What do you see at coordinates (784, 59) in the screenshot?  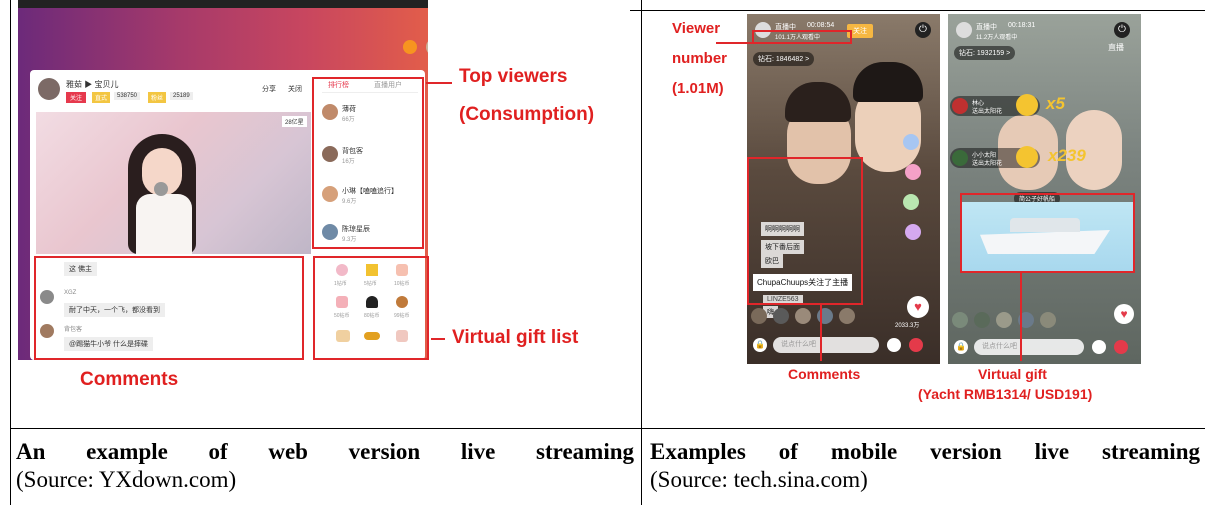 I see `diamond-count: 钻石: 1846482 >` at bounding box center [784, 59].